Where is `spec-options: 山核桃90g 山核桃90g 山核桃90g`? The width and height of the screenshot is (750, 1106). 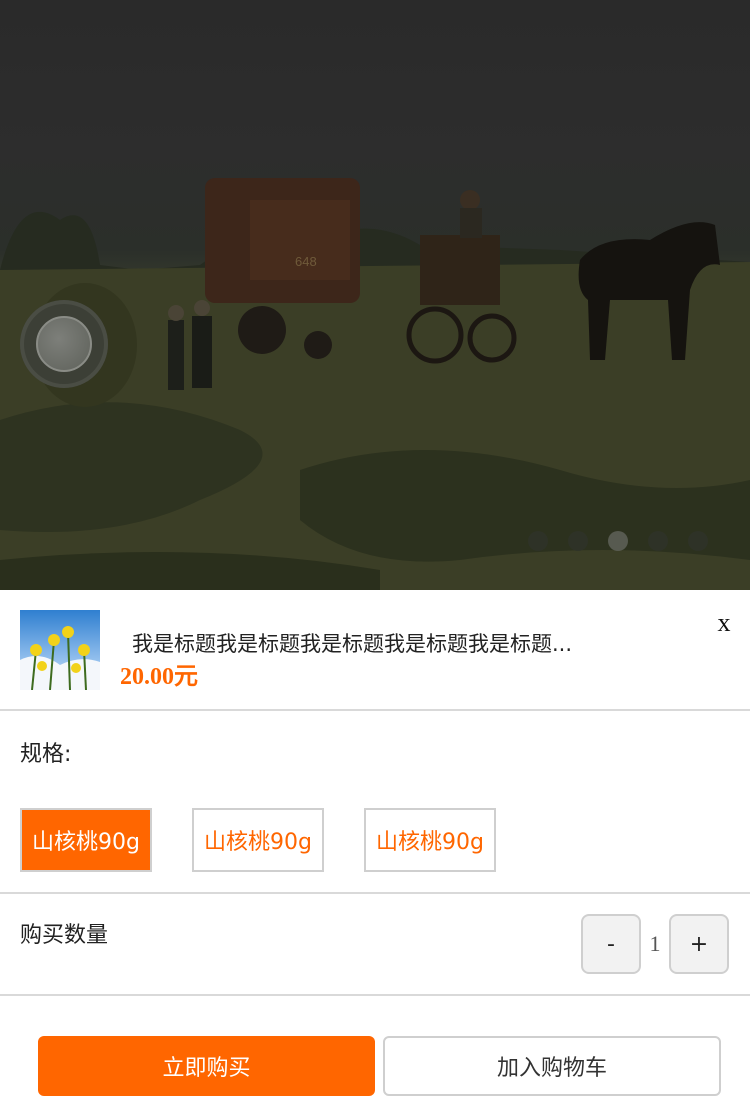
spec-options: 山核桃90g 山核桃90g 山核桃90g is located at coordinates (258, 840).